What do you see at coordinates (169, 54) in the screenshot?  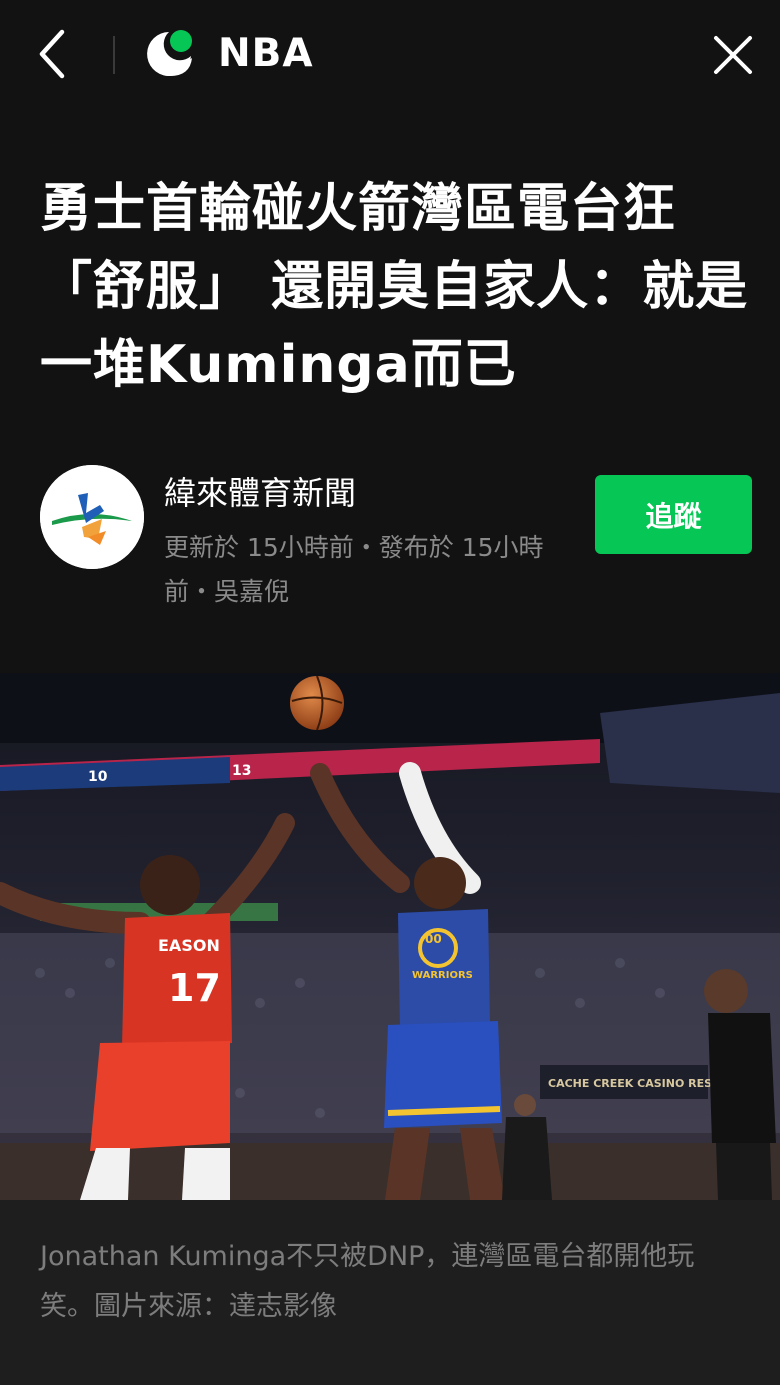 I see `line-today-logo-icon` at bounding box center [169, 54].